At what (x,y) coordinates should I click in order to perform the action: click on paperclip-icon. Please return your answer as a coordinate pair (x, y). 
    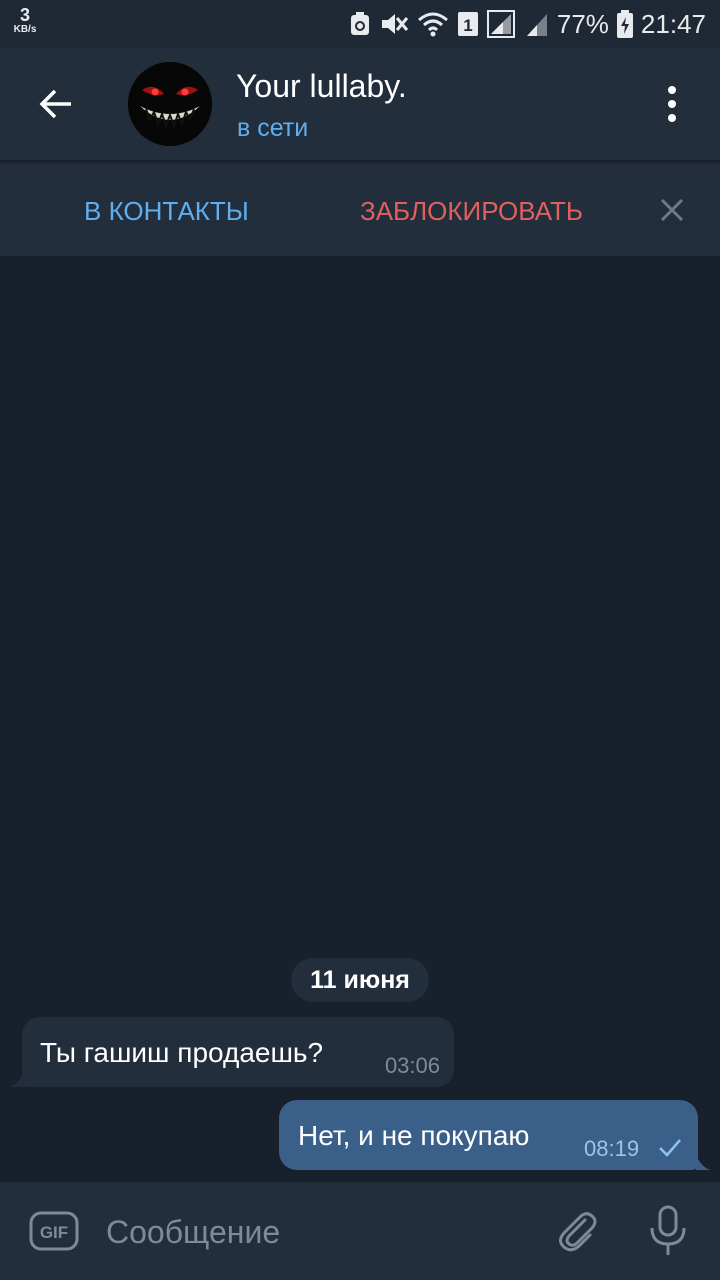
    Looking at the image, I should click on (578, 1232).